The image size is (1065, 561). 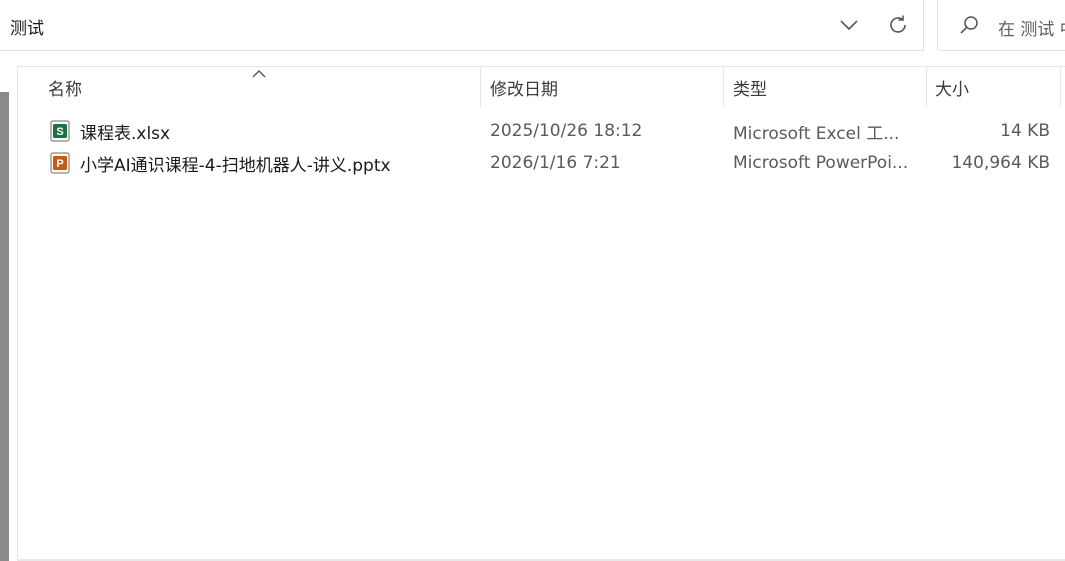 What do you see at coordinates (898, 25) in the screenshot?
I see `refresh-icon` at bounding box center [898, 25].